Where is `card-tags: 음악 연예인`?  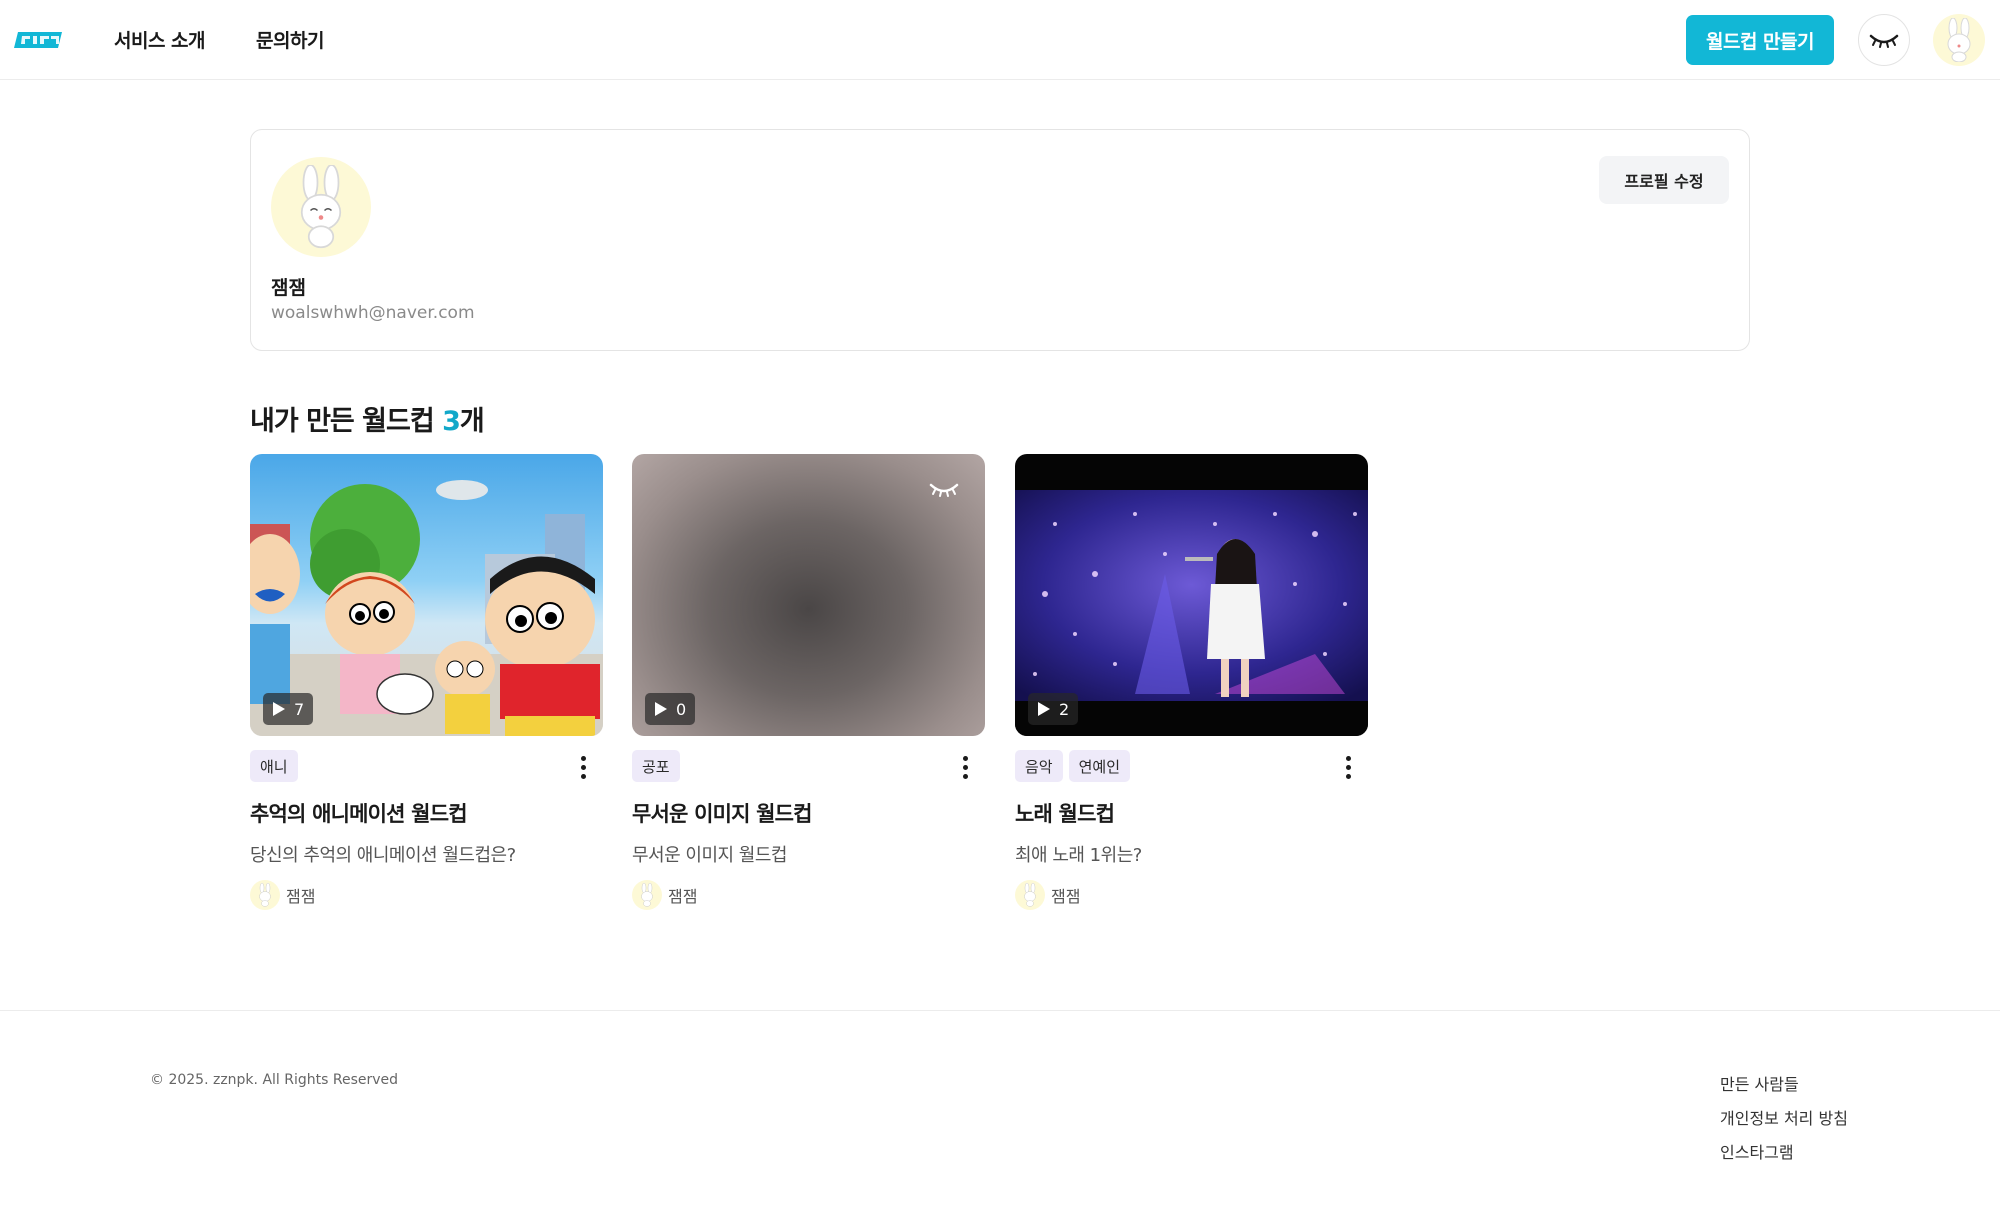 card-tags: 음악 연예인 is located at coordinates (1073, 766).